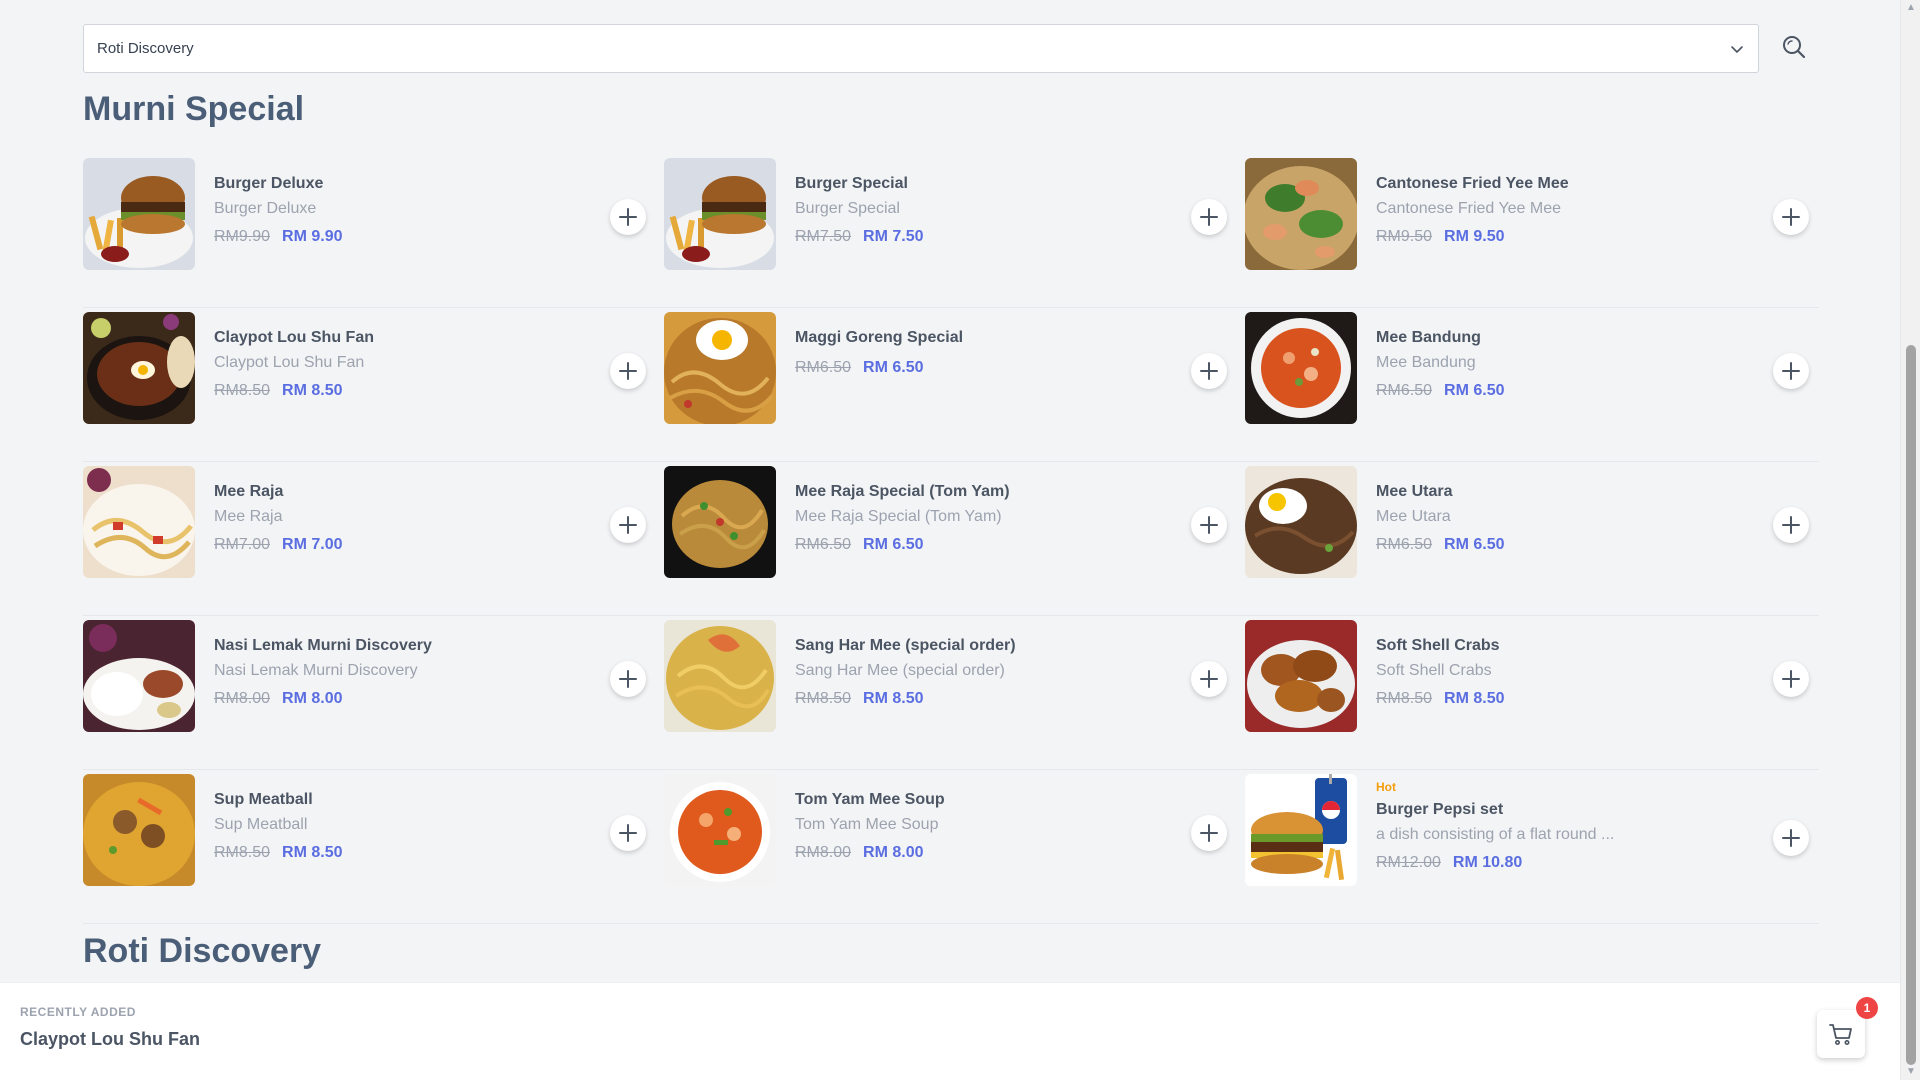 The width and height of the screenshot is (1920, 1080). What do you see at coordinates (1561, 646) in the screenshot?
I see `menu-item-name: Soft Shell Crabs` at bounding box center [1561, 646].